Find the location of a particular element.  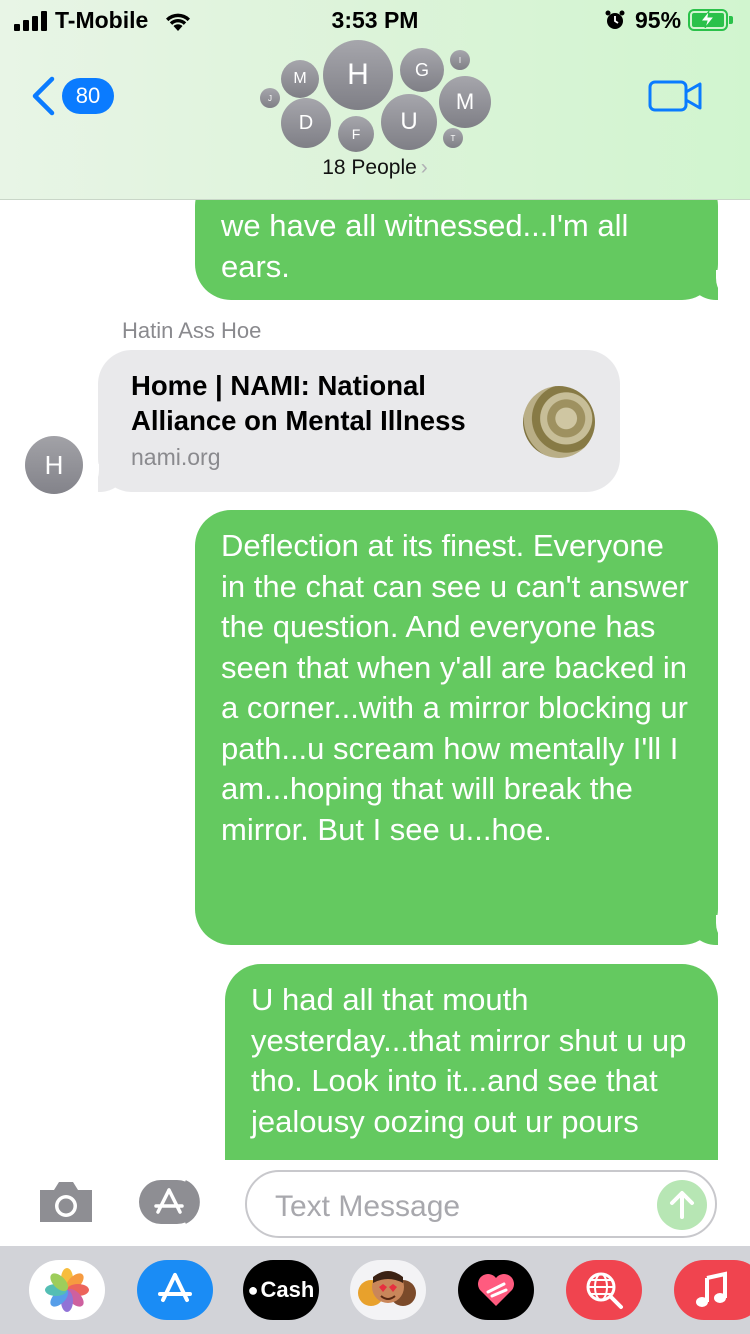

battery-charging-icon is located at coordinates (710, 20).